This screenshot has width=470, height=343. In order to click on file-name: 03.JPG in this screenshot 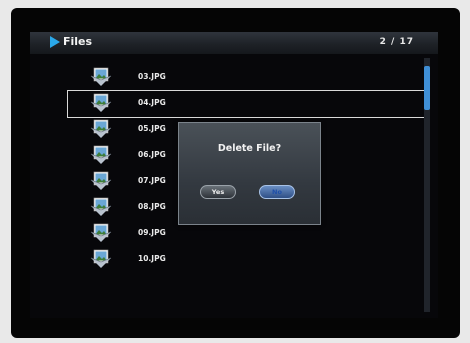, I will do `click(152, 76)`.